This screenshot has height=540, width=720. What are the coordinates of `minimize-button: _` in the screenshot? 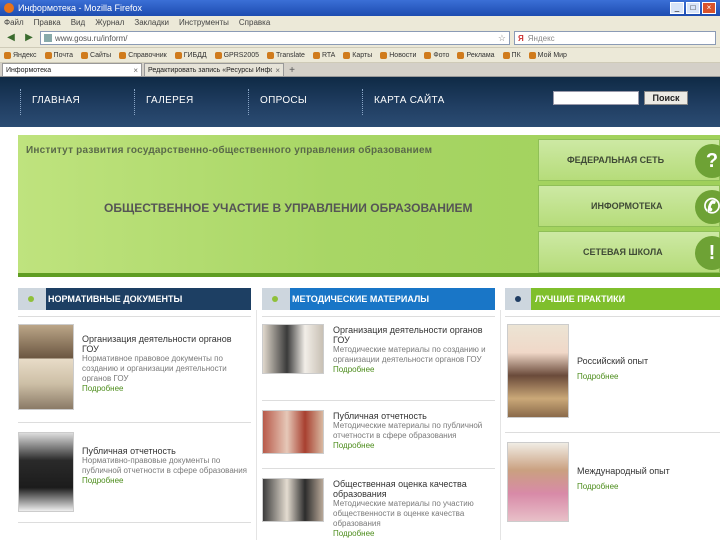 It's located at (677, 8).